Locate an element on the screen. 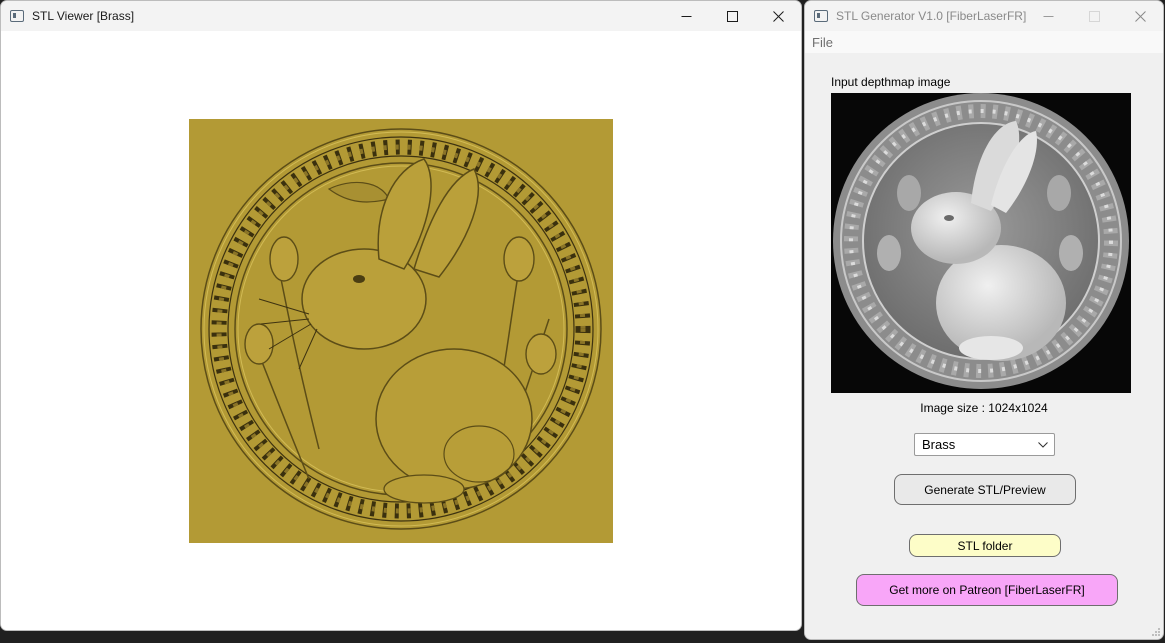 This screenshot has width=1165, height=643. material-select-value: Brass is located at coordinates (939, 444).